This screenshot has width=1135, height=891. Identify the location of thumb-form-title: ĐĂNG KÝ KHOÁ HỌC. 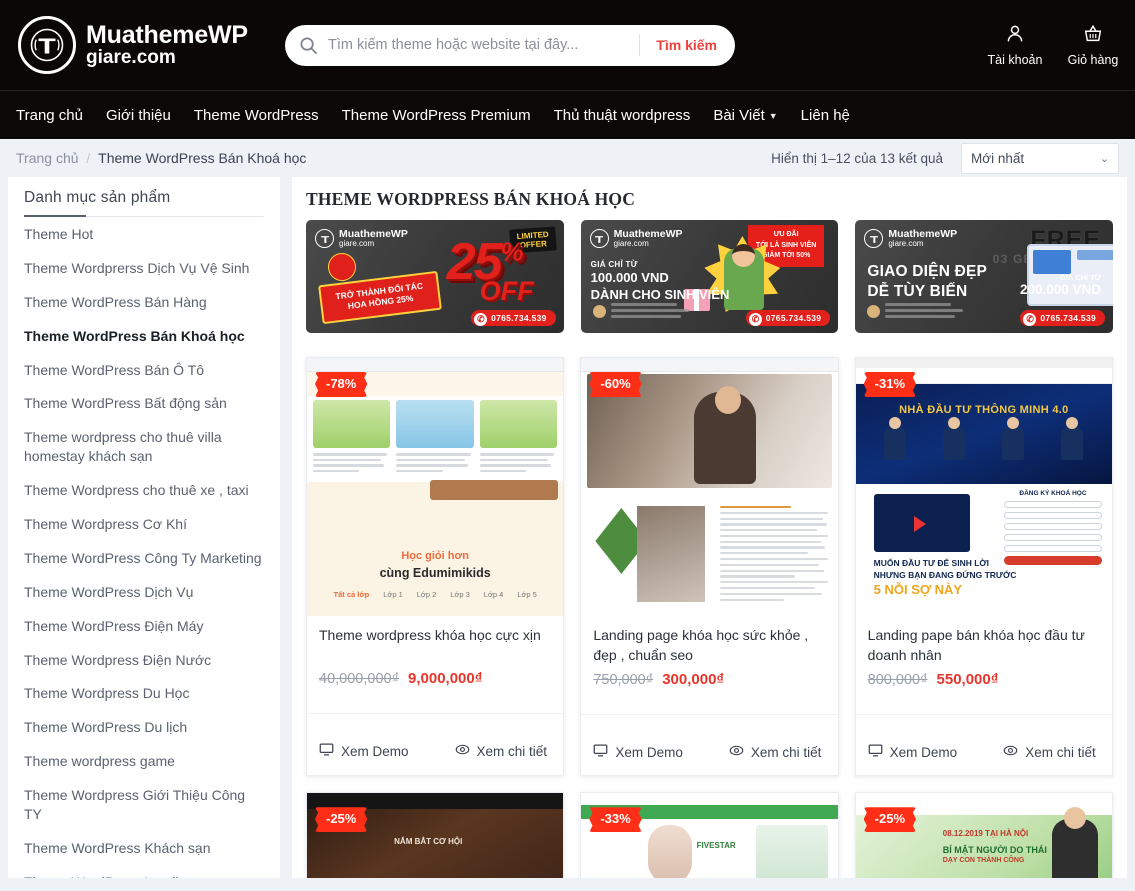
(1053, 493).